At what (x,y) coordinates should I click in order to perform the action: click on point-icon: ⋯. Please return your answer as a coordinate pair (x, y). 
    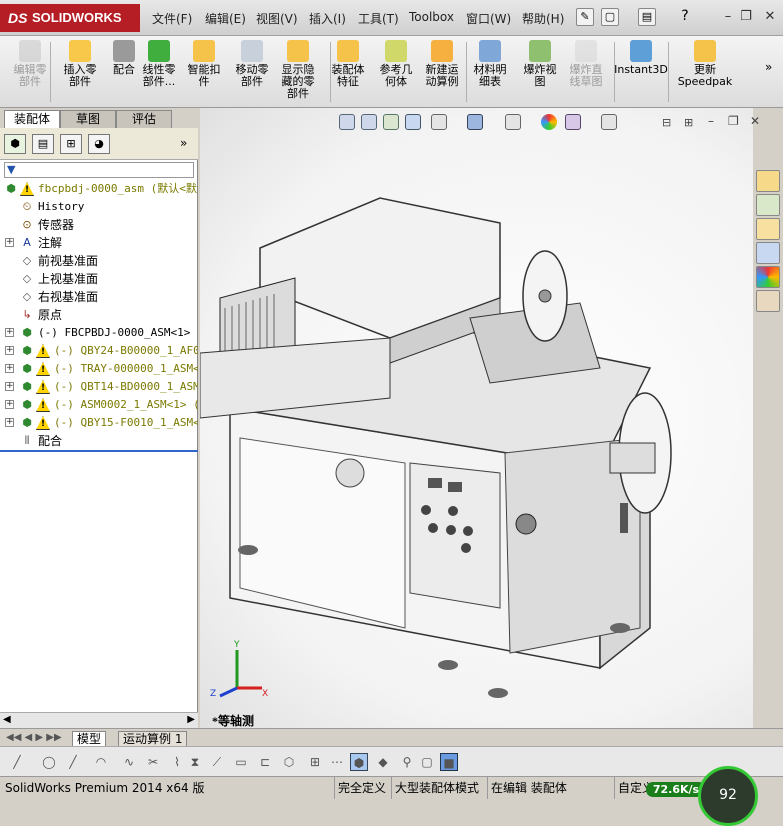
    Looking at the image, I should click on (337, 762).